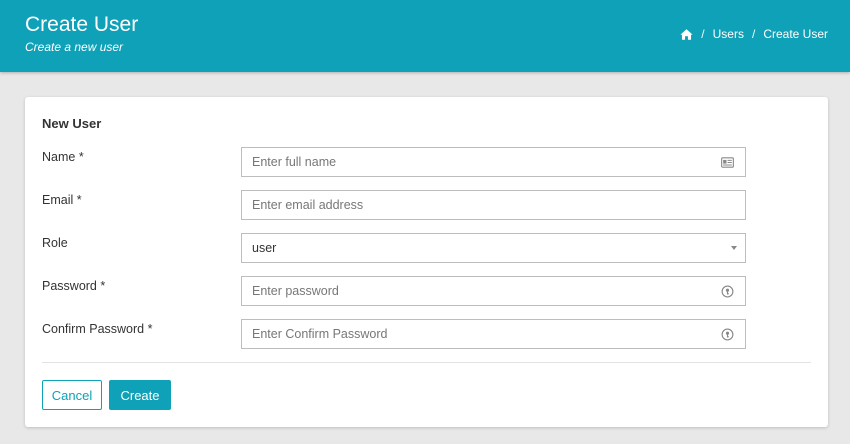 Image resolution: width=850 pixels, height=444 pixels. I want to click on breadcrumb: / Users / Create User, so click(754, 34).